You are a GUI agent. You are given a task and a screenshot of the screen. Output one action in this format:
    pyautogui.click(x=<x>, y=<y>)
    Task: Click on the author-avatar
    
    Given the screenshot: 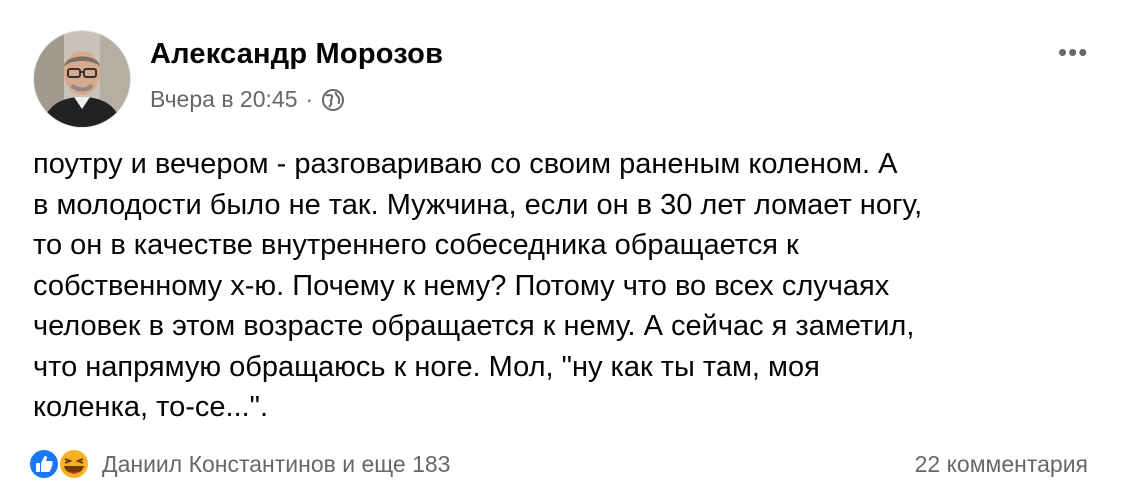 What is the action you would take?
    pyautogui.click(x=82, y=79)
    